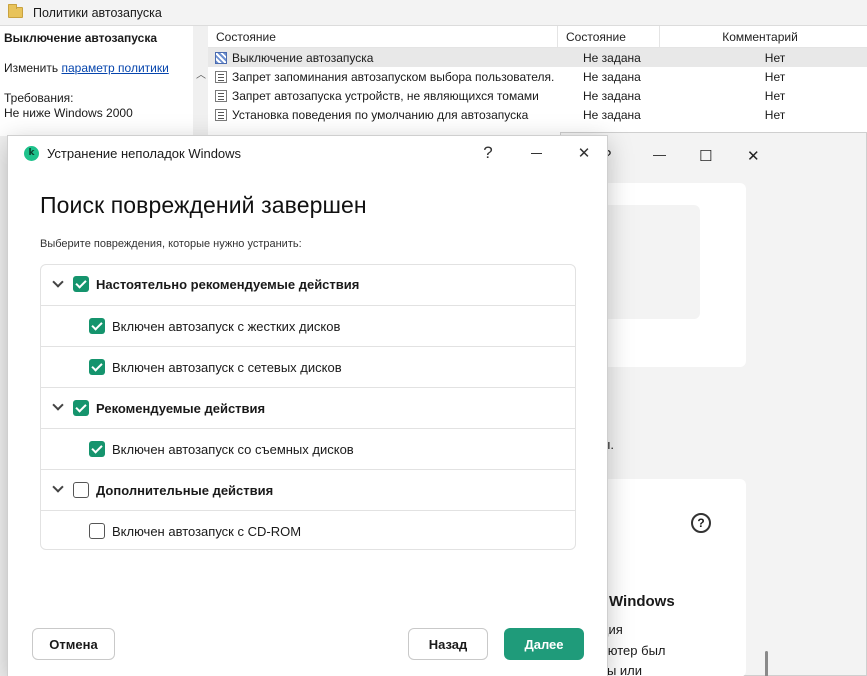 This screenshot has width=867, height=676. What do you see at coordinates (73, 644) in the screenshot?
I see `cancel-button: Отмена` at bounding box center [73, 644].